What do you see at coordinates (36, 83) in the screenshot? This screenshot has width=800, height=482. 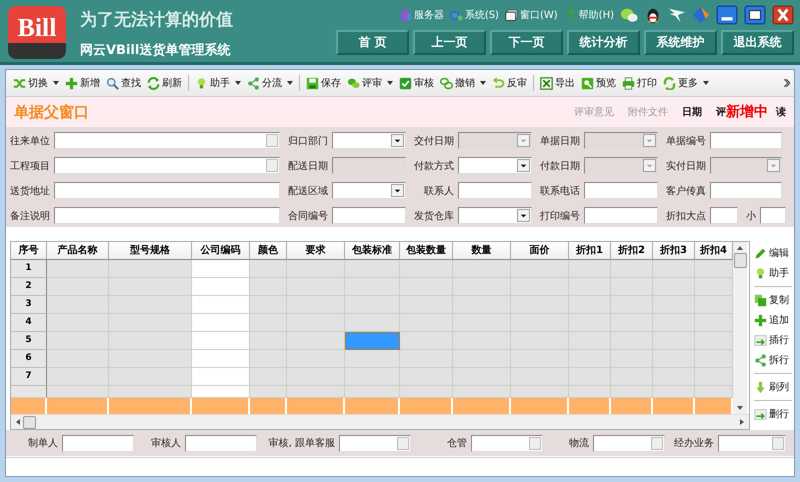 I see `toolbar-button: 切换` at bounding box center [36, 83].